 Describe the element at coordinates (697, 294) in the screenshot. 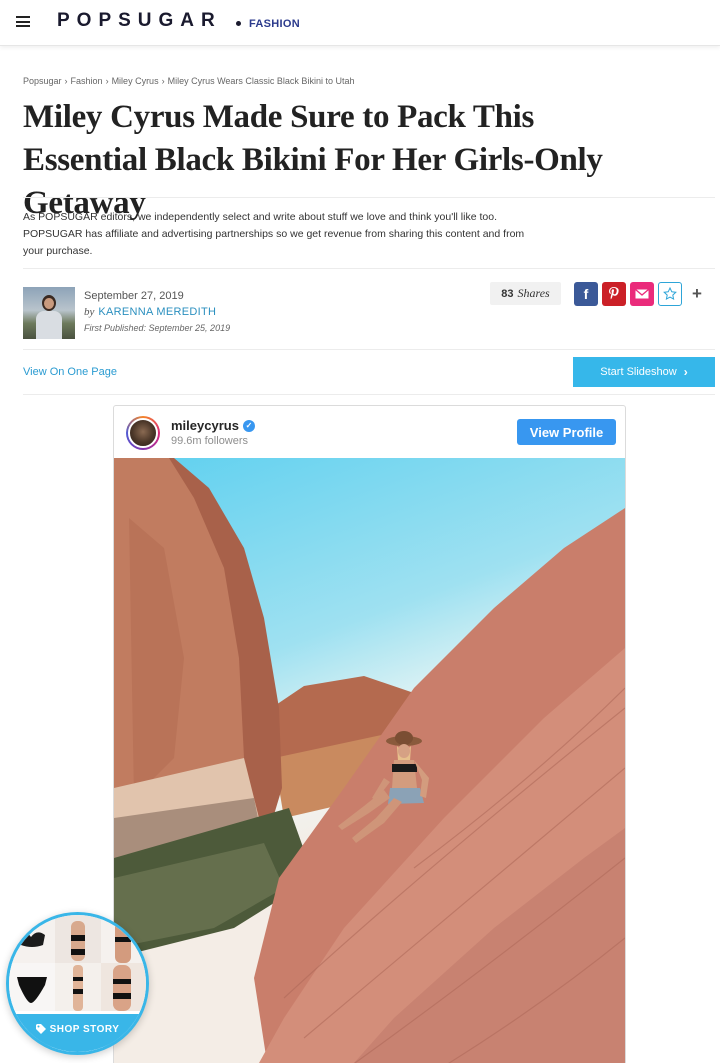

I see `plus-icon: +` at that location.